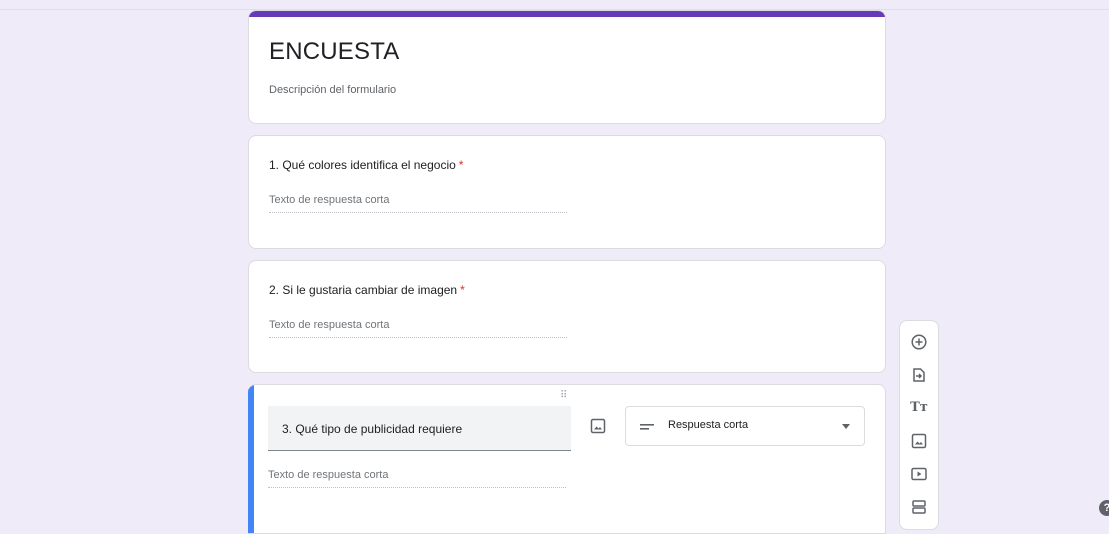 The height and width of the screenshot is (534, 1109). I want to click on form-description: Descripción del formulario, so click(332, 90).